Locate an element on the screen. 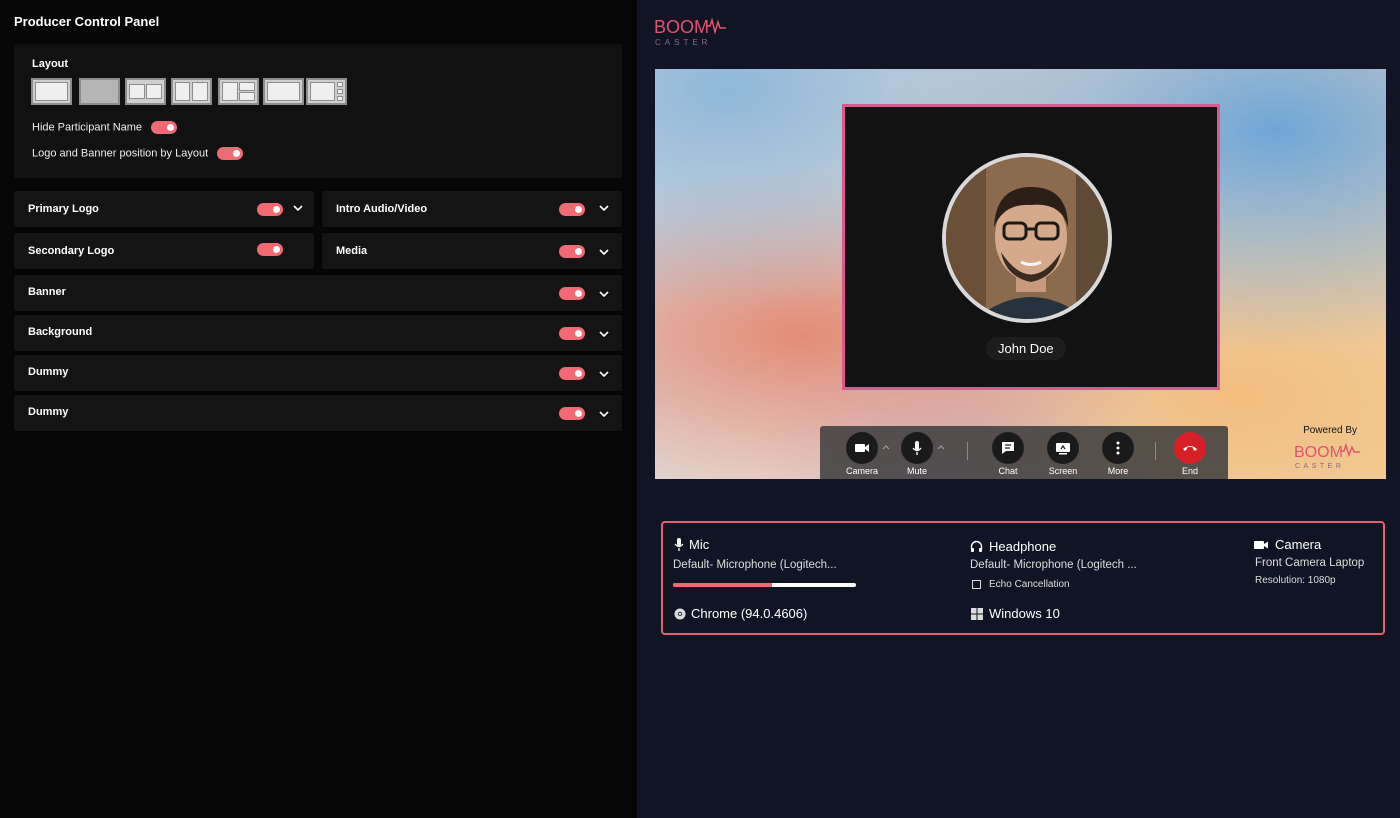 This screenshot has width=1400, height=818. section-media: Media is located at coordinates (472, 251).